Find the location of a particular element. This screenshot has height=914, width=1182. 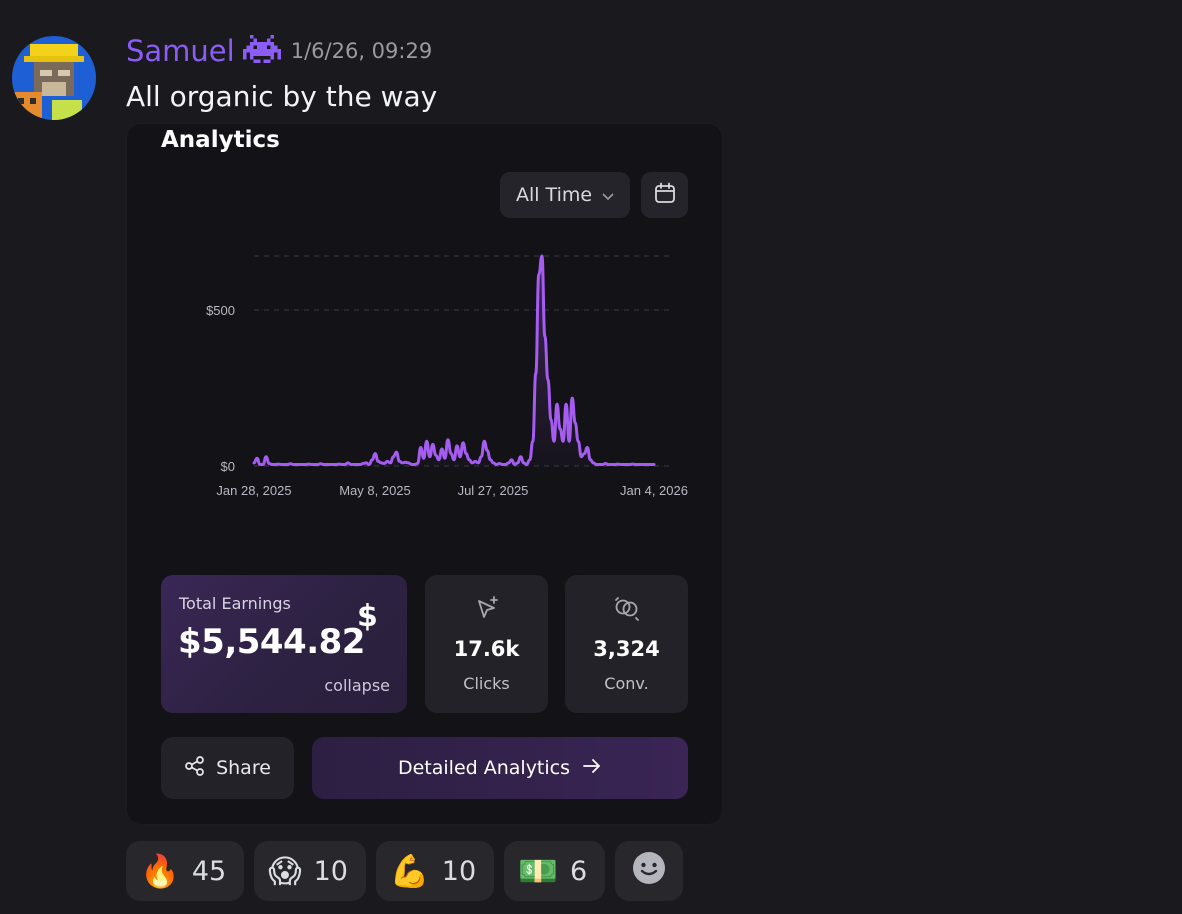

conversions-card: 3,324 Conv. is located at coordinates (626, 644).